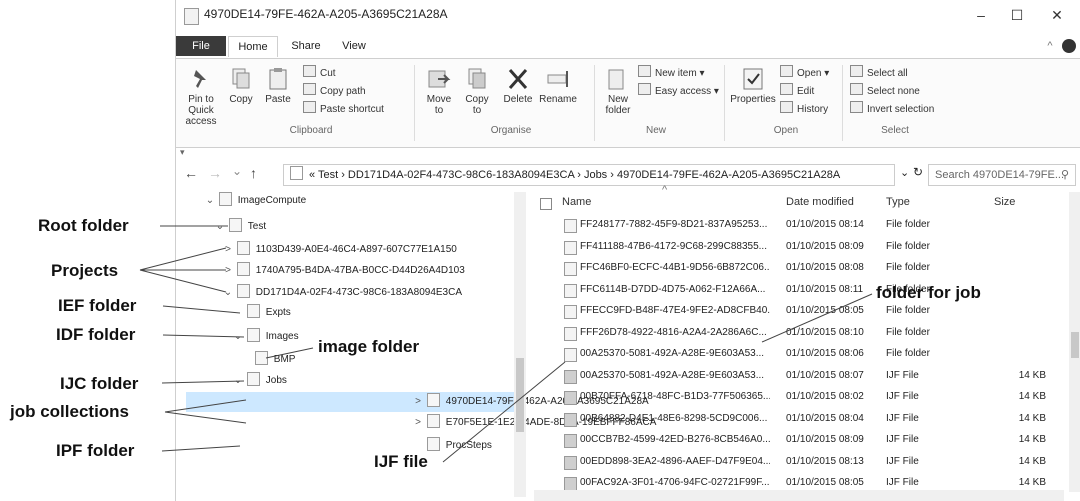 Image resolution: width=1080 pixels, height=501 pixels. I want to click on annotation-ief-folder: IEF folder, so click(97, 305).